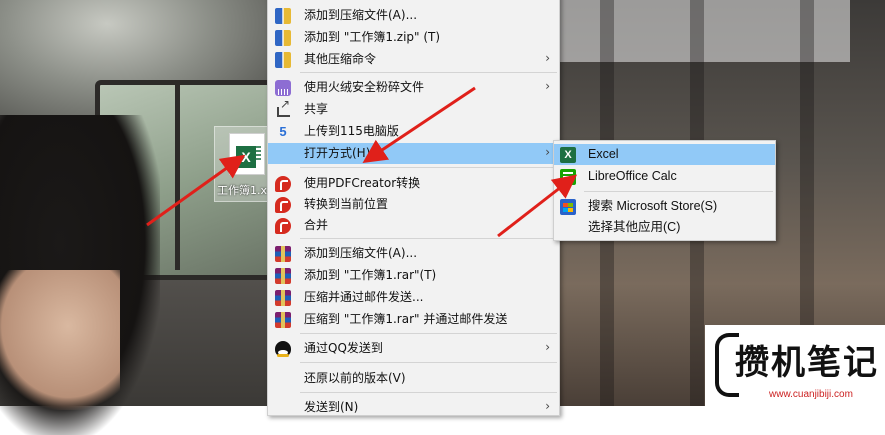 The width and height of the screenshot is (885, 435). What do you see at coordinates (316, 225) in the screenshot?
I see `menu-item-label: 合并` at bounding box center [316, 225].